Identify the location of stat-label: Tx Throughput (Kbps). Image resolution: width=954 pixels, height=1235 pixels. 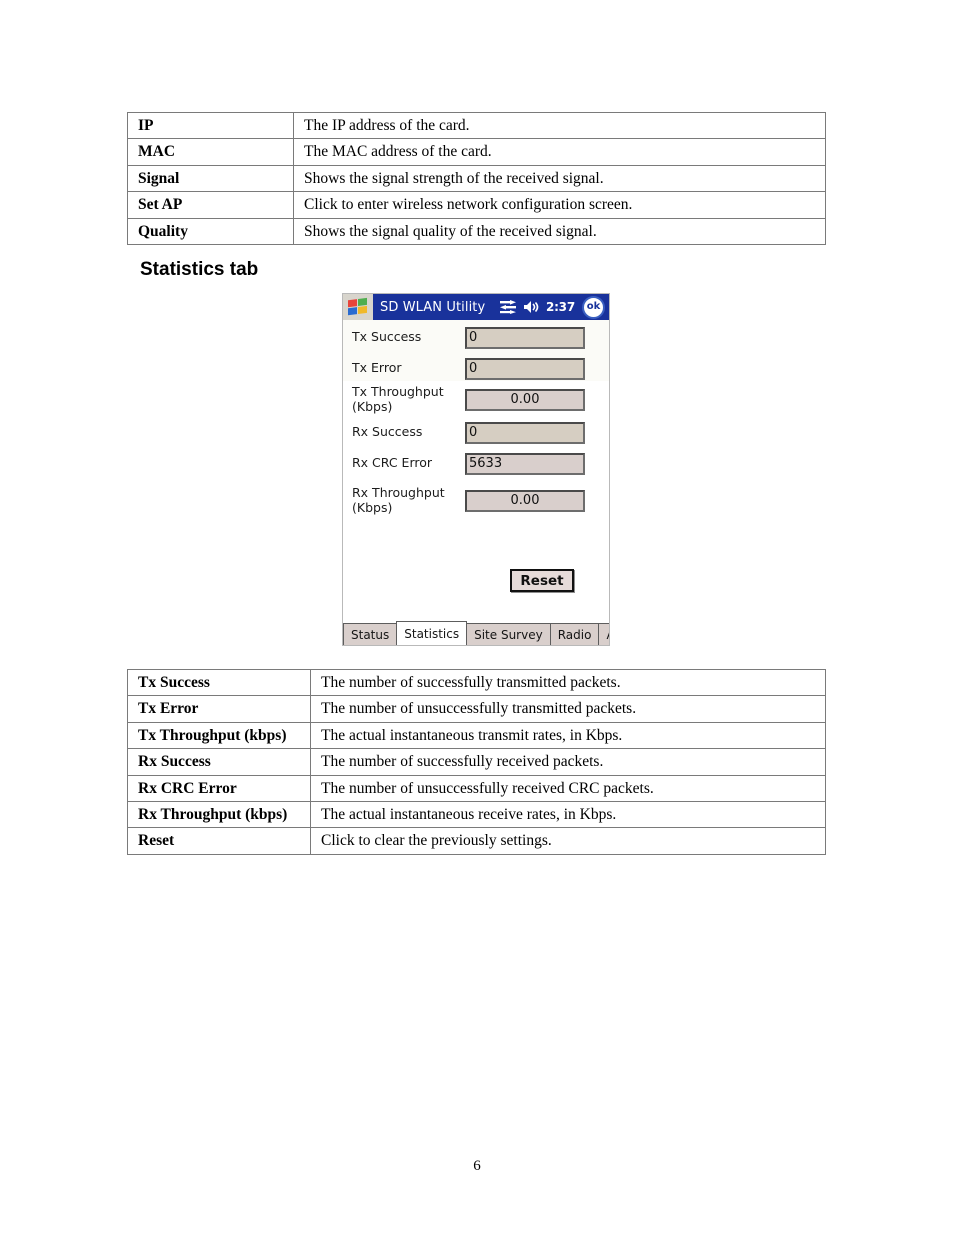
(404, 399).